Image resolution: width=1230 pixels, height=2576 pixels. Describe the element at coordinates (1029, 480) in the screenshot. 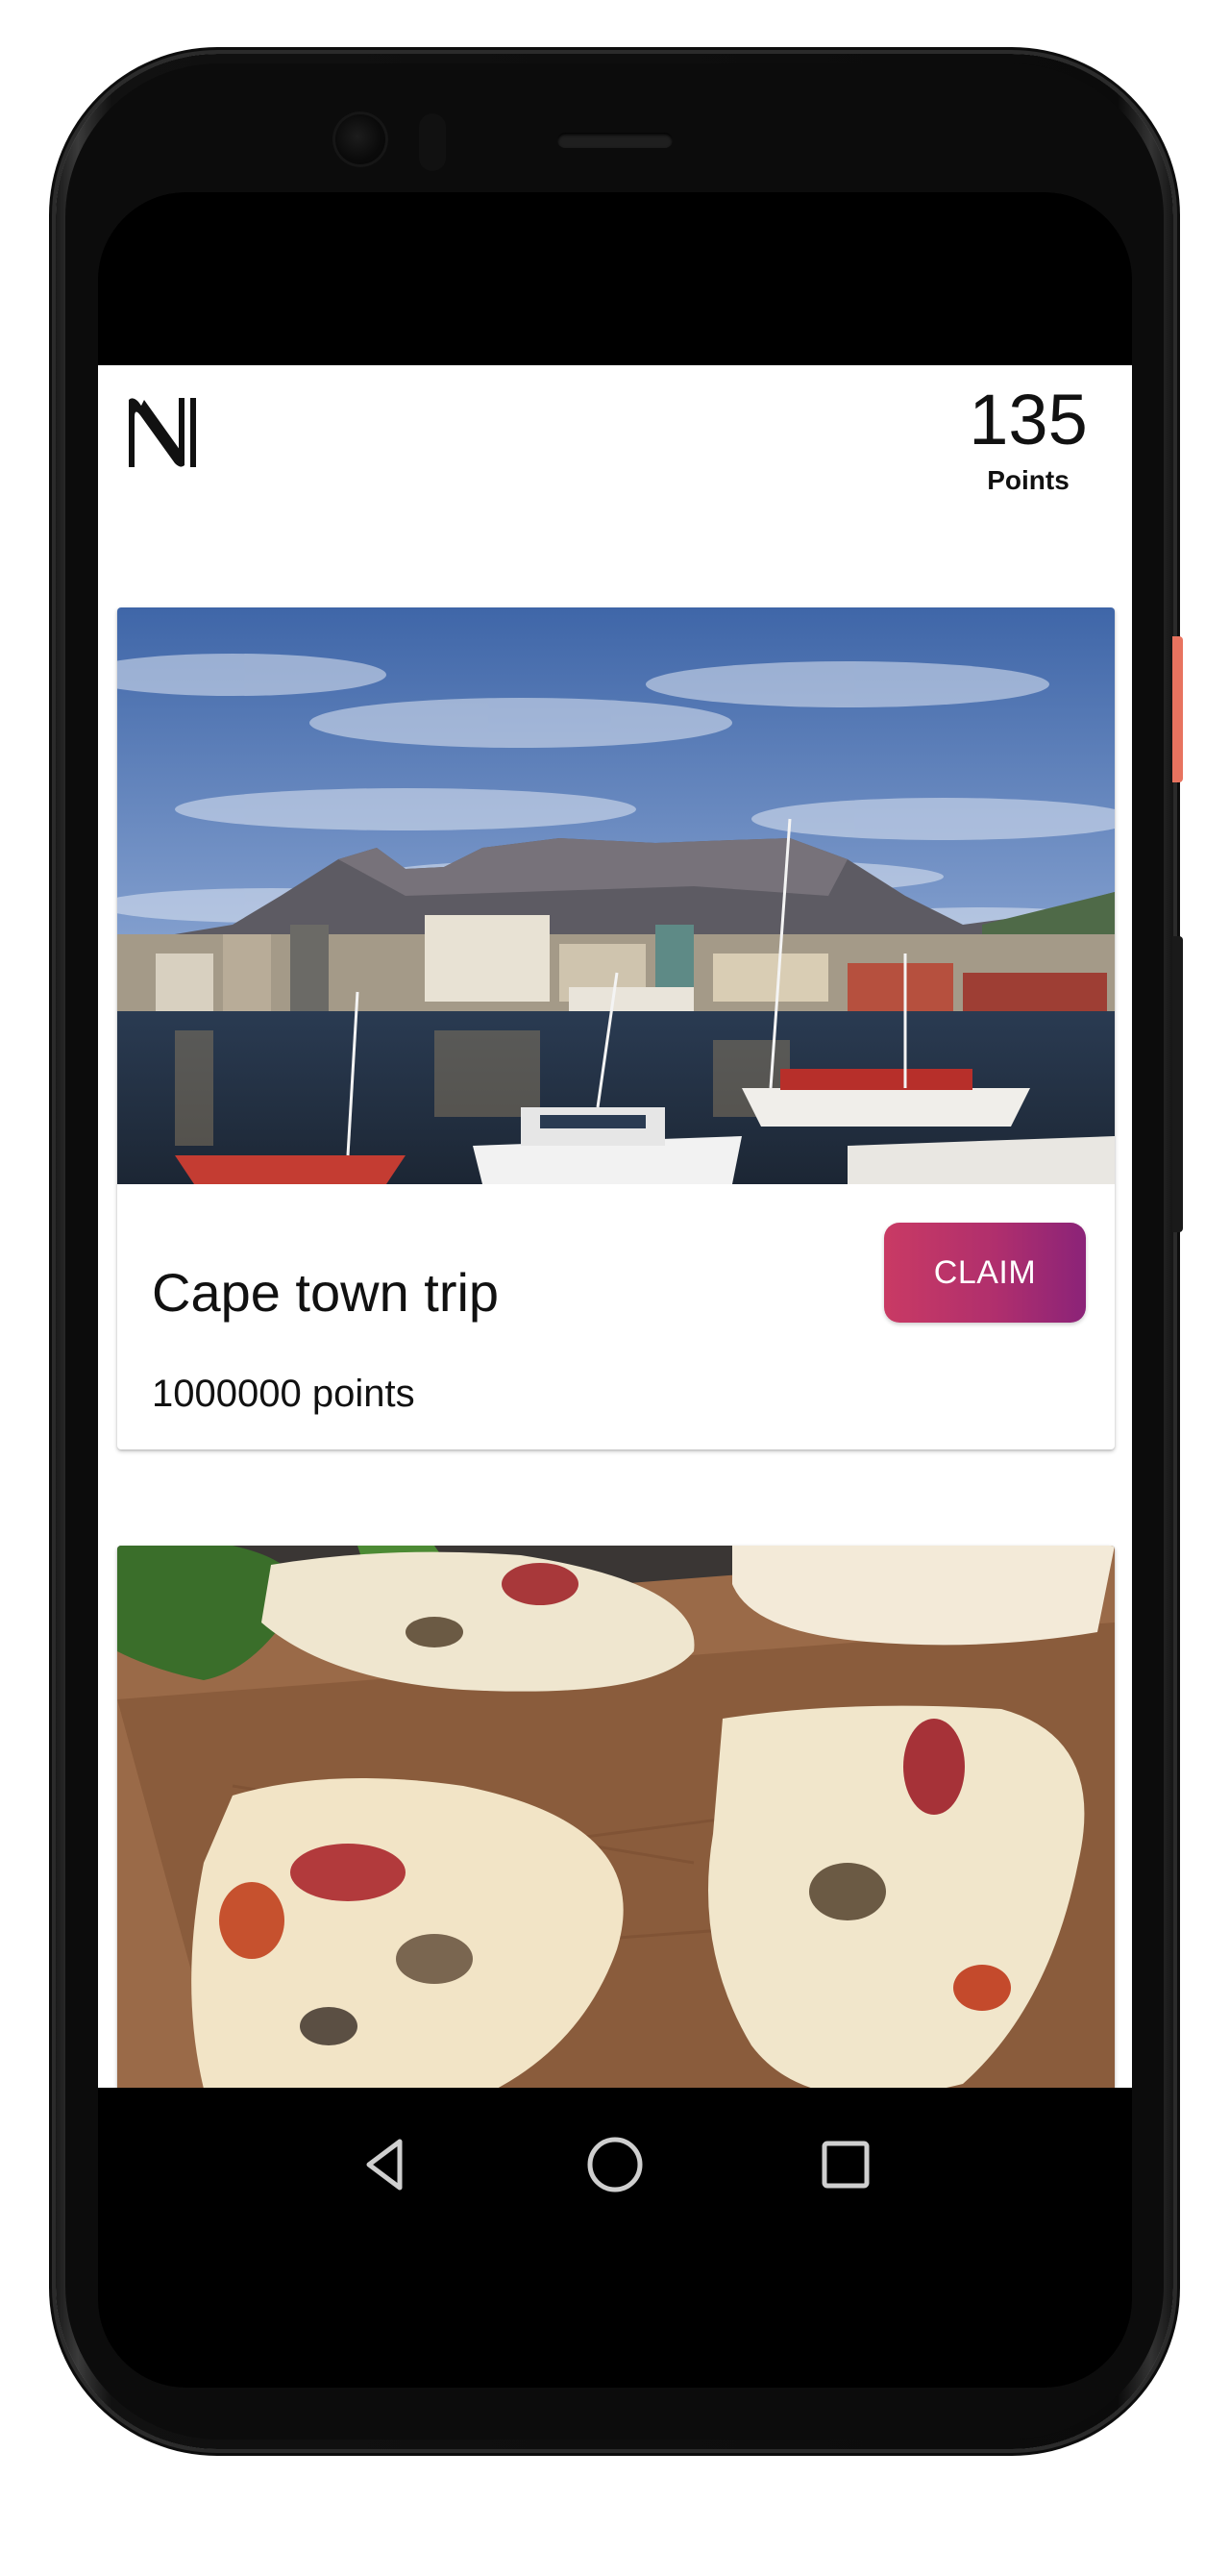

I see `points-label: Points` at that location.